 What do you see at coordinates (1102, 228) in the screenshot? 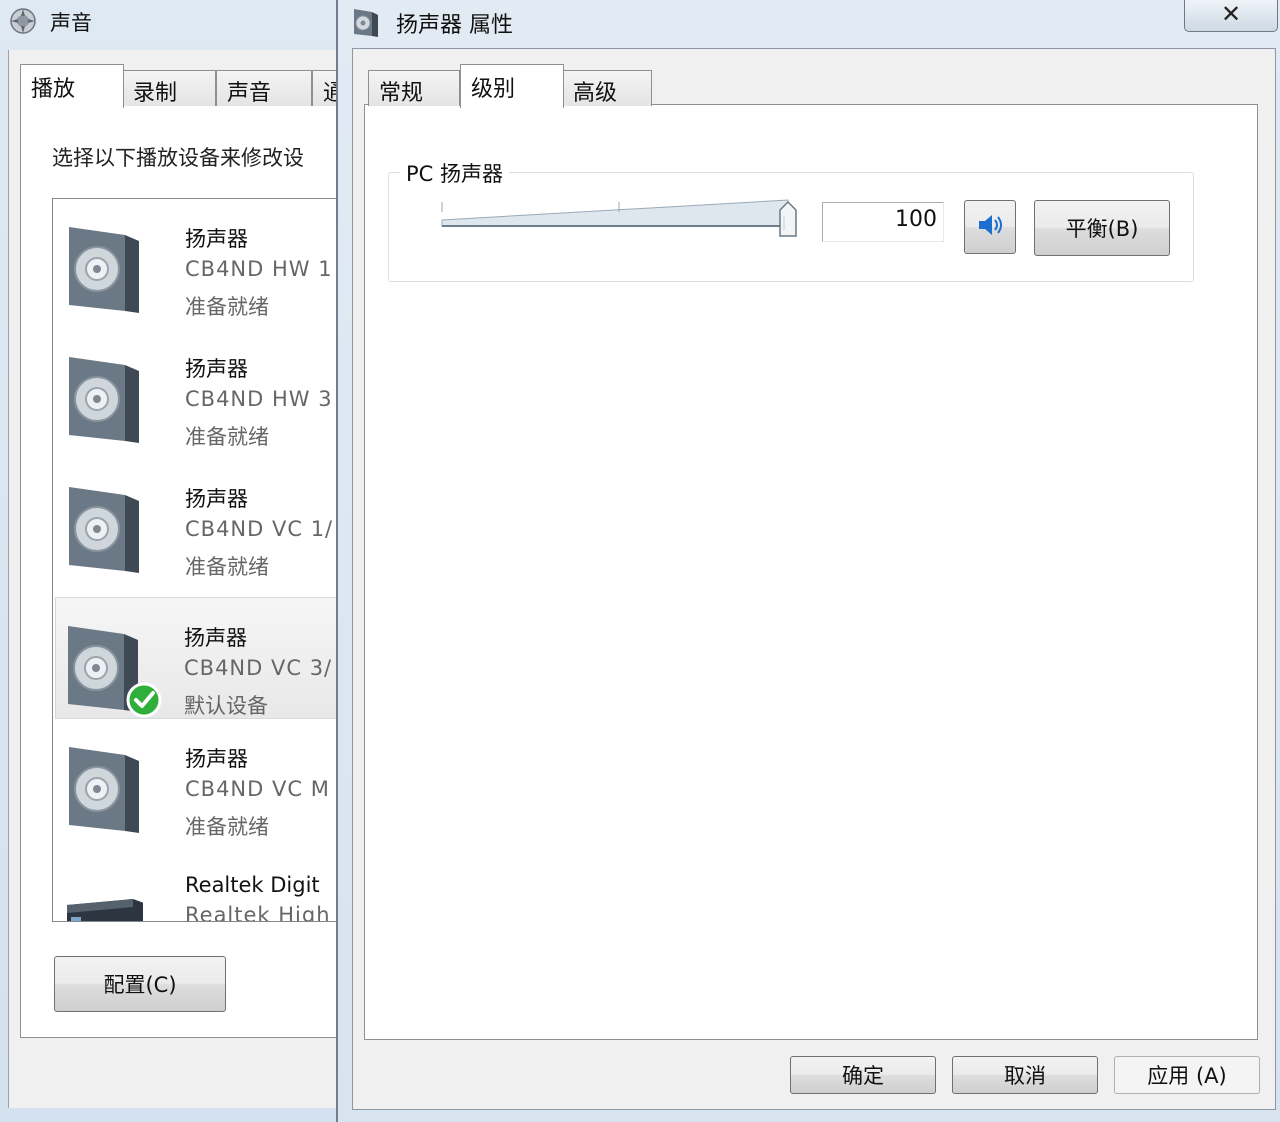
I see `balance-button: 平衡(B)` at bounding box center [1102, 228].